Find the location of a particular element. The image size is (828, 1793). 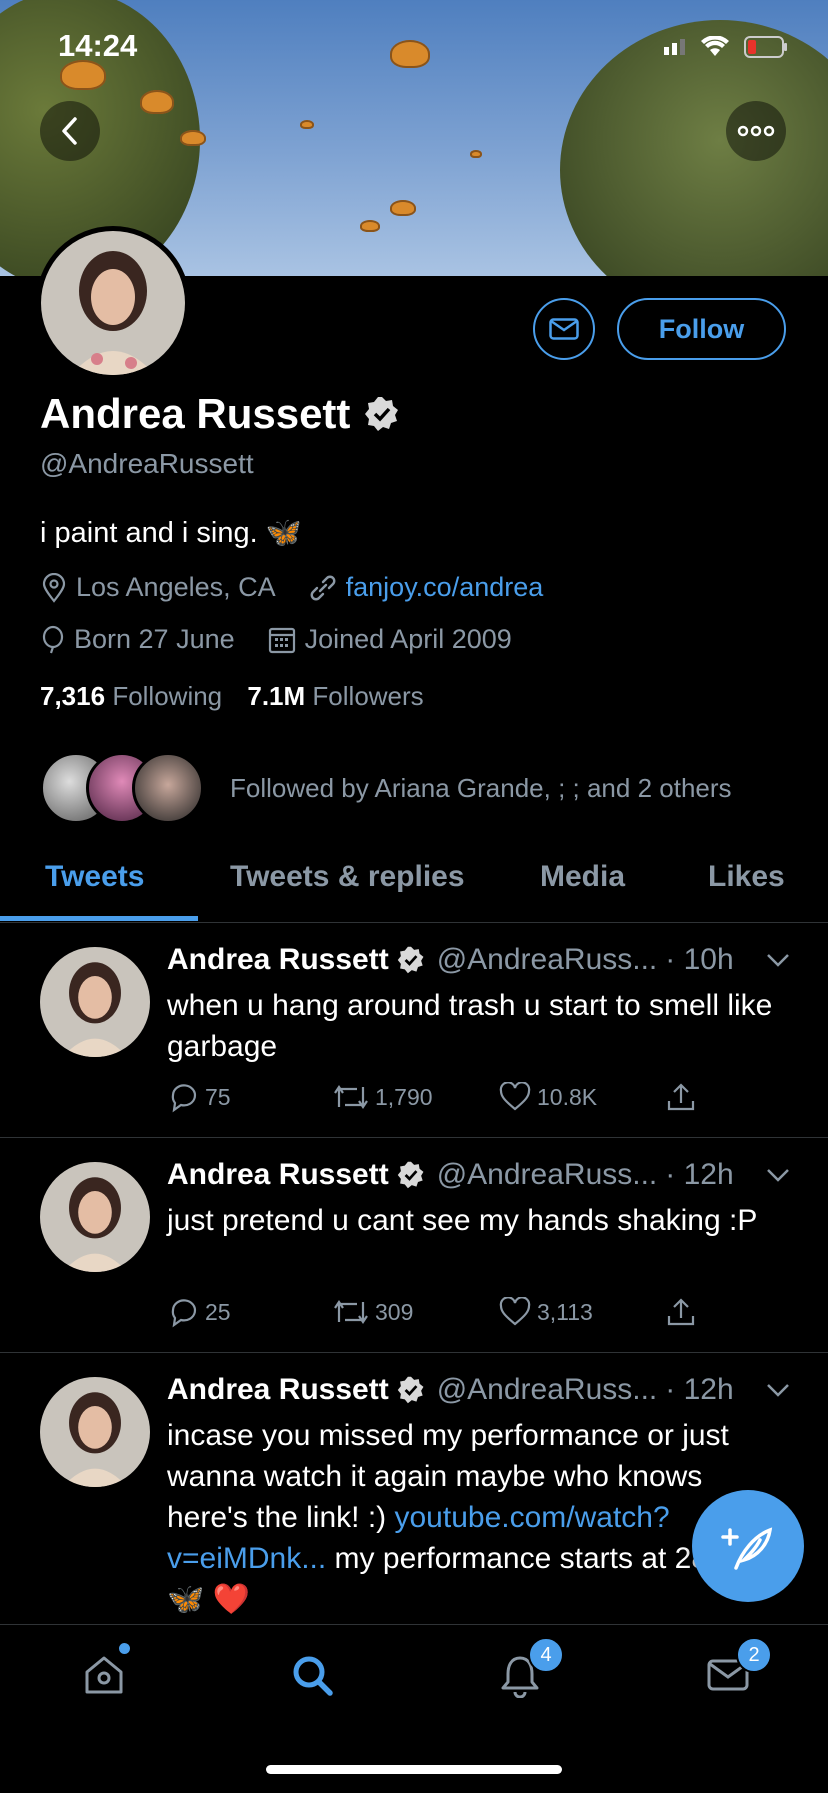

tab-notifications: 4 is located at coordinates (527, 1671).